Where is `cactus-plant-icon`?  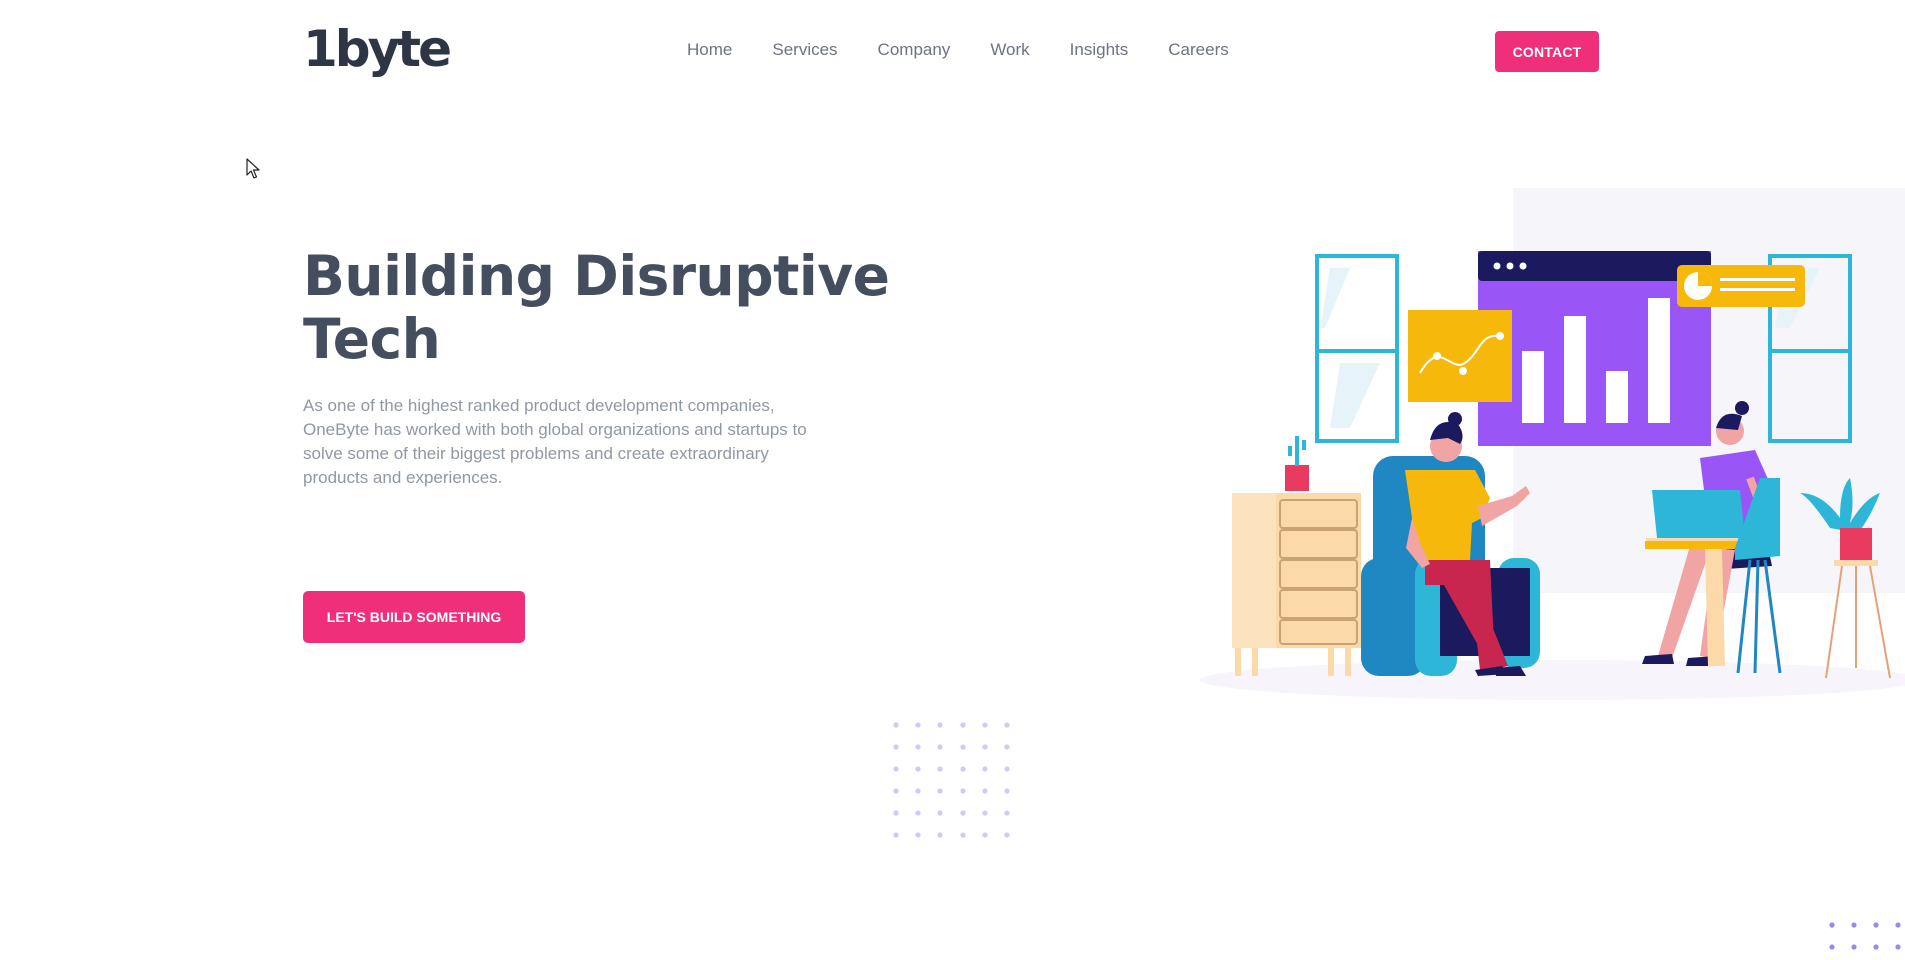 cactus-plant-icon is located at coordinates (1297, 463).